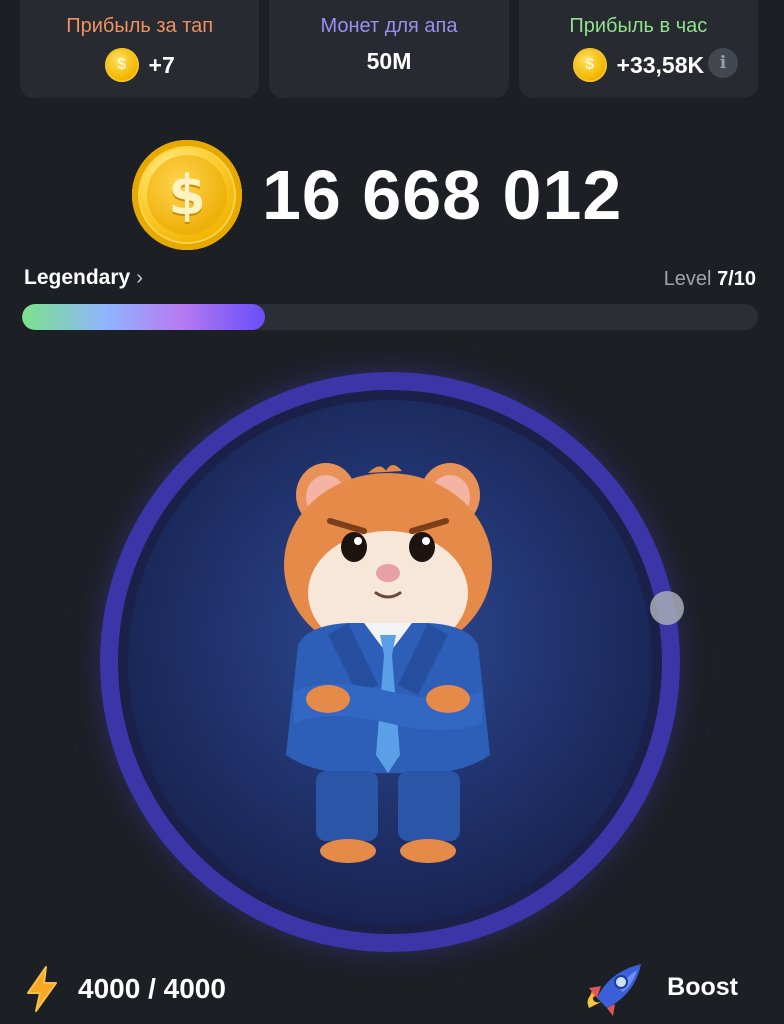  I want to click on chevron-right-icon: ›, so click(139, 277).